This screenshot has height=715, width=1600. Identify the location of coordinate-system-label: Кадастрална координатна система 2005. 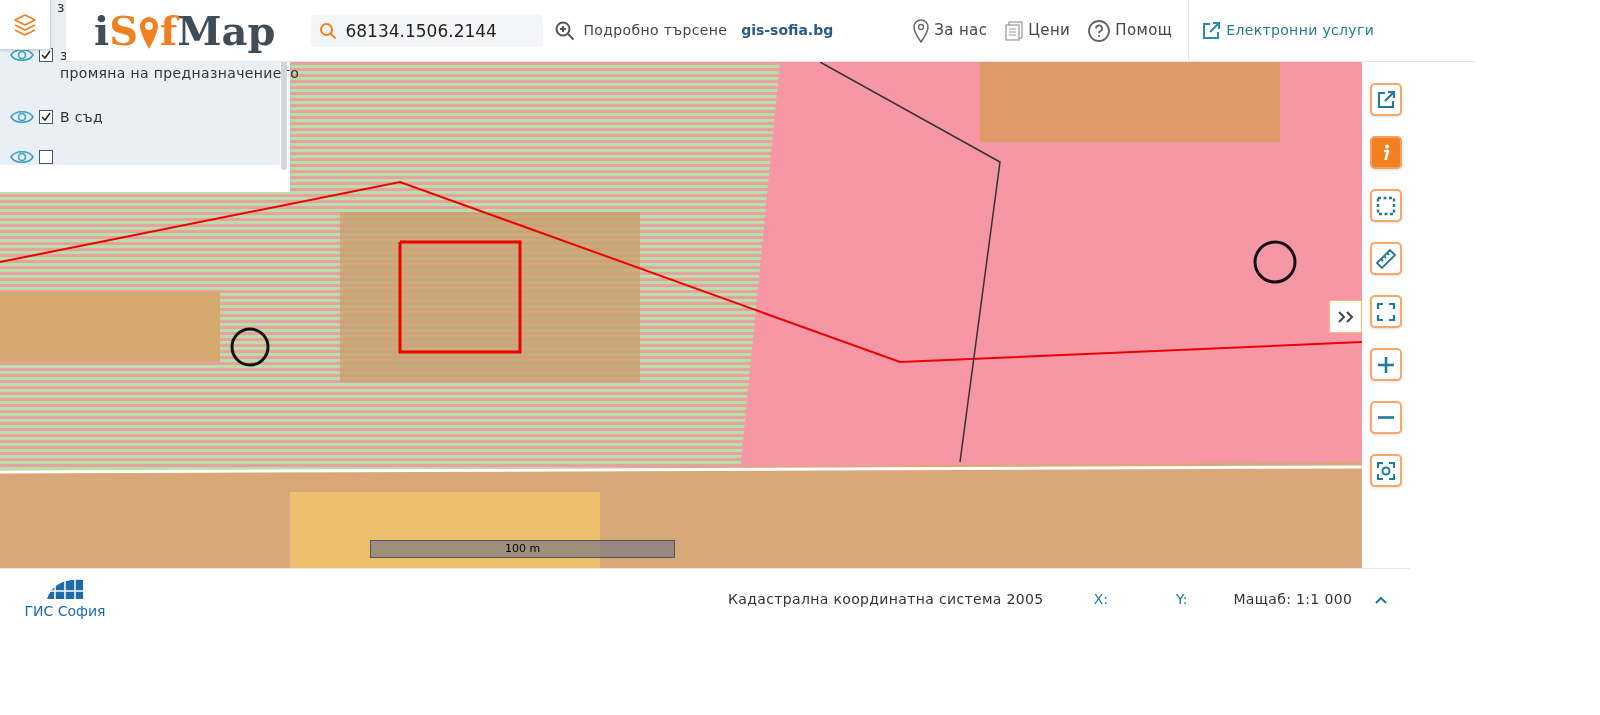
(886, 599).